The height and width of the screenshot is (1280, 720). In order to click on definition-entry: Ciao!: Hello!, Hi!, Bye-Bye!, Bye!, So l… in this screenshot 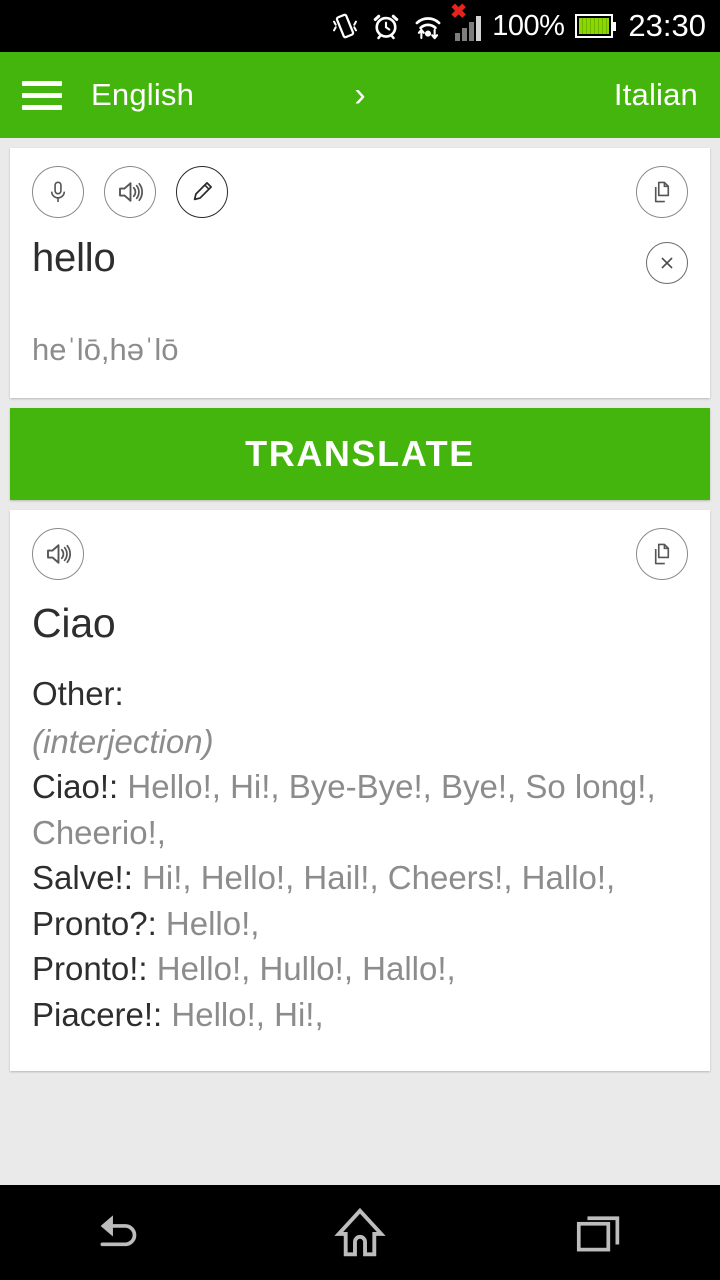, I will do `click(360, 809)`.